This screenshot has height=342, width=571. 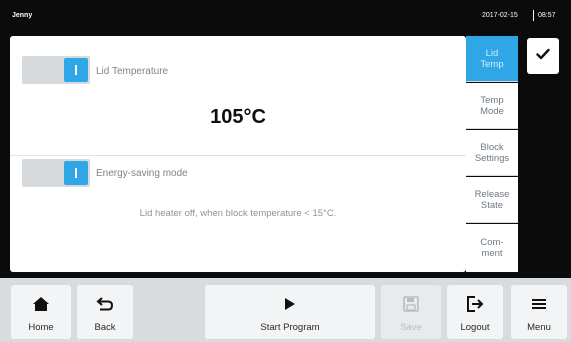 I want to click on floppy-disk-icon, so click(x=411, y=304).